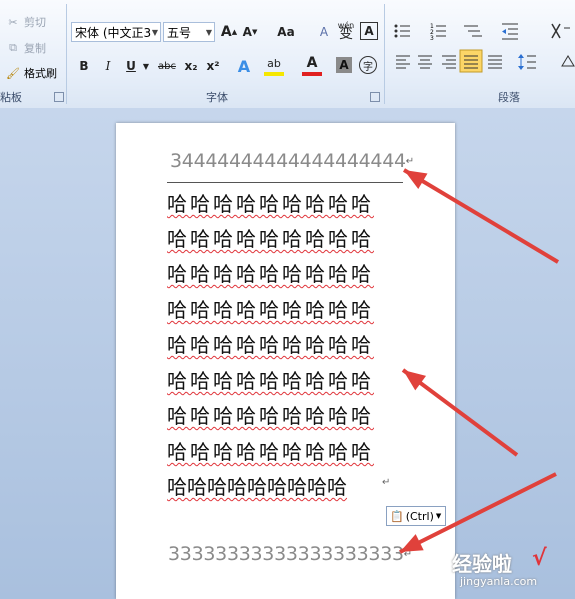 The height and width of the screenshot is (599, 575). What do you see at coordinates (539, 558) in the screenshot?
I see `watermark-check-icon: √` at bounding box center [539, 558].